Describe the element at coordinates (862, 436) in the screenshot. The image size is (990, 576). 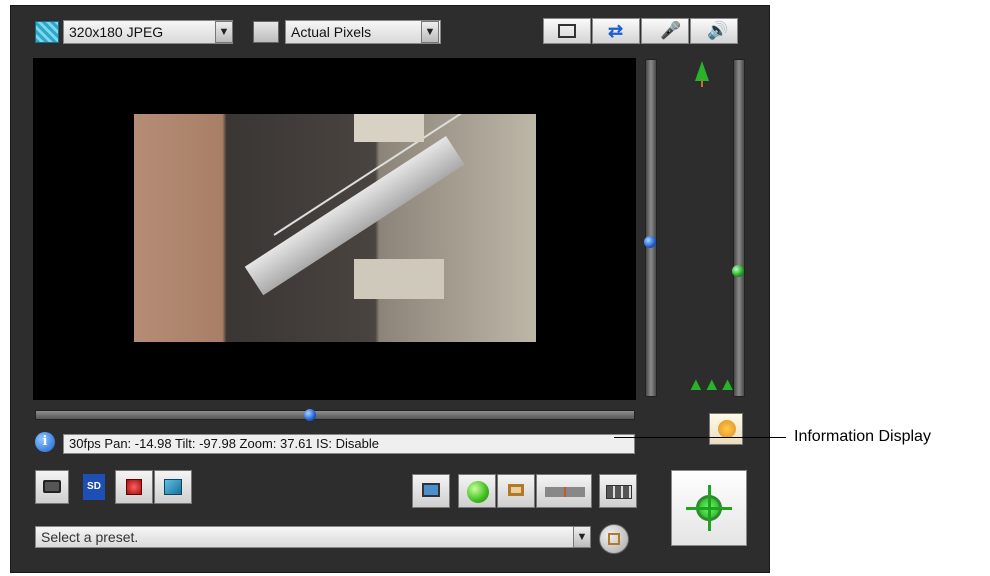
I see `callout-label: Information Display` at that location.